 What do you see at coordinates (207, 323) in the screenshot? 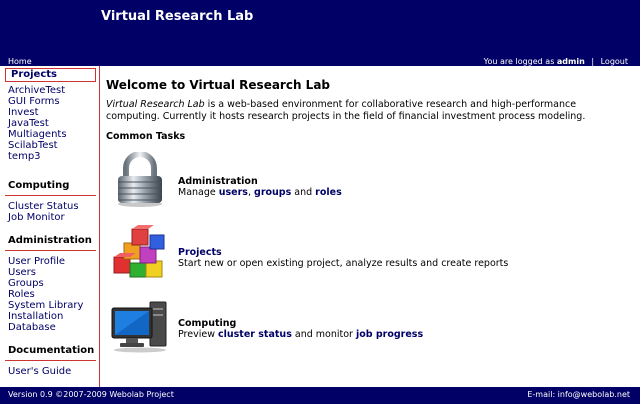
I see `task-computing-title: Computing` at bounding box center [207, 323].